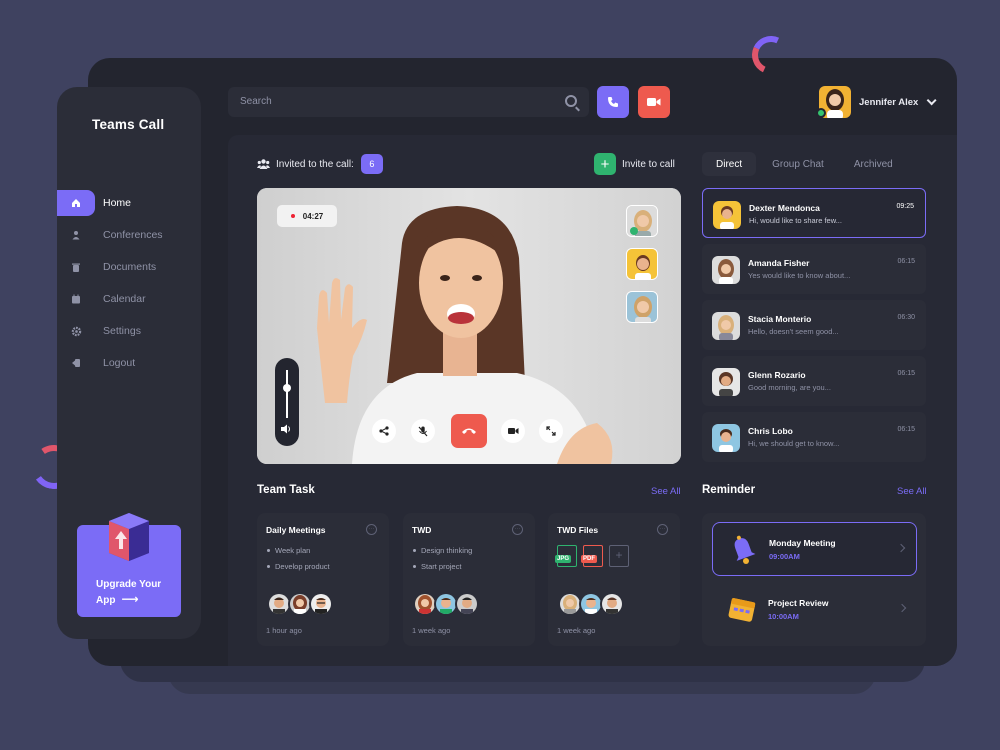 The image size is (1000, 750). Describe the element at coordinates (76, 267) in the screenshot. I see `trash-icon` at that location.